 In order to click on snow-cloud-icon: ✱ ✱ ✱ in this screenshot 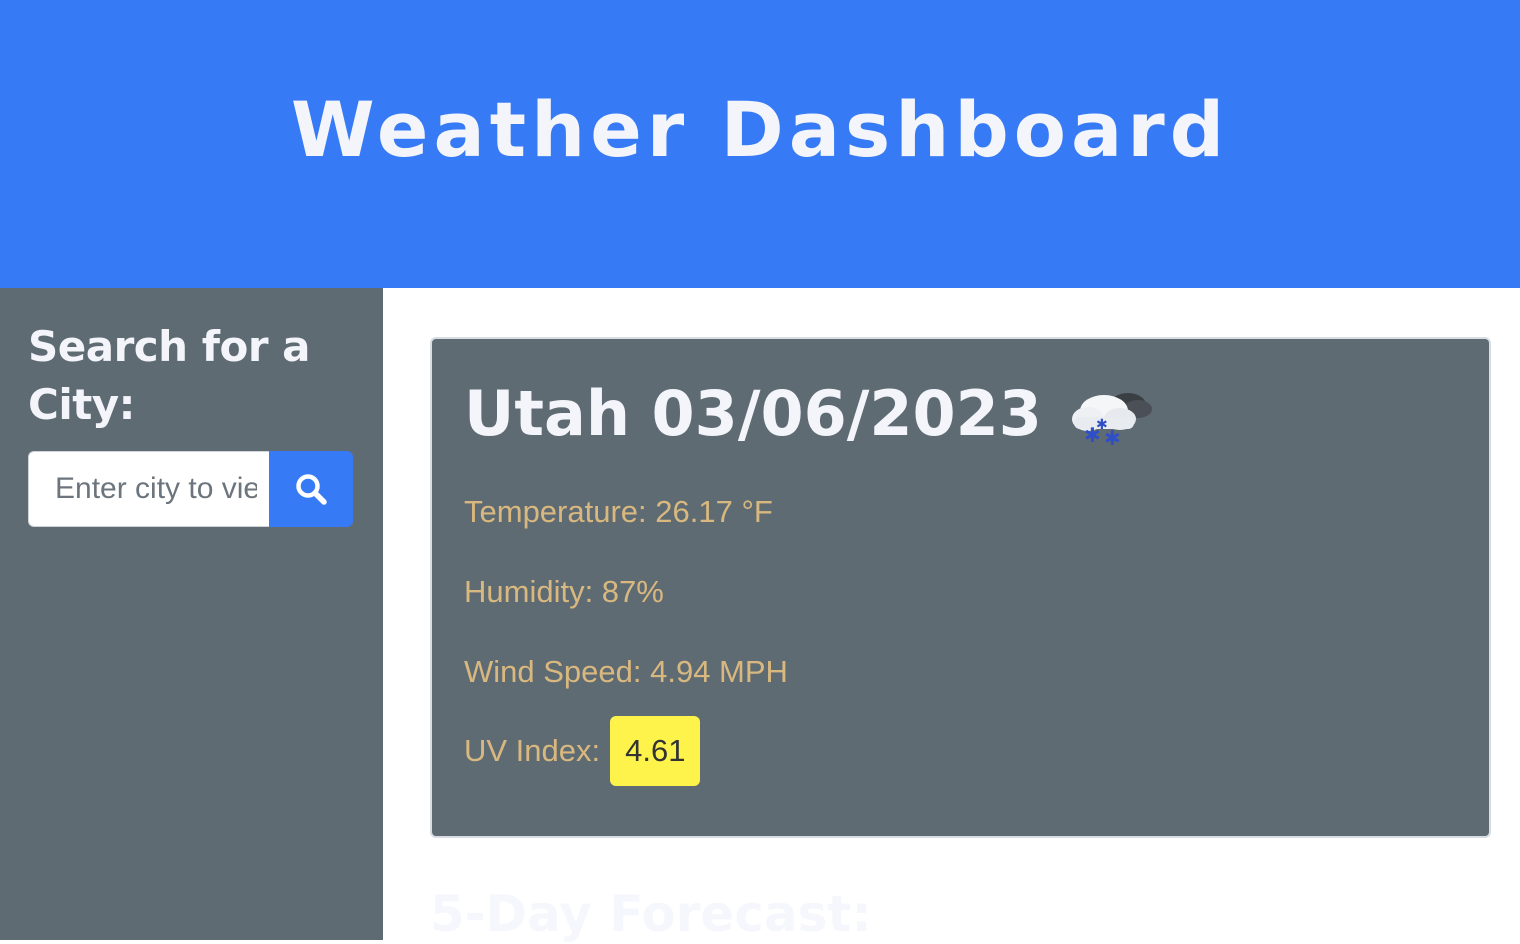, I will do `click(1111, 421)`.